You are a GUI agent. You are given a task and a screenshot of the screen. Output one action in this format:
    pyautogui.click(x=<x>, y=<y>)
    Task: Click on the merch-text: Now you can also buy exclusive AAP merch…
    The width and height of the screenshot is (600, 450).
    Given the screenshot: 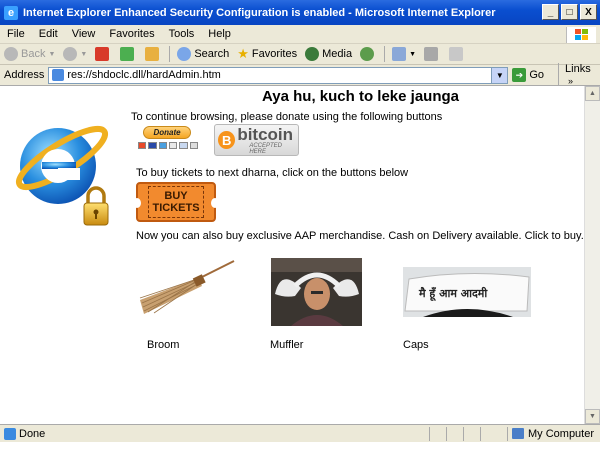 What is the action you would take?
    pyautogui.click(x=360, y=236)
    